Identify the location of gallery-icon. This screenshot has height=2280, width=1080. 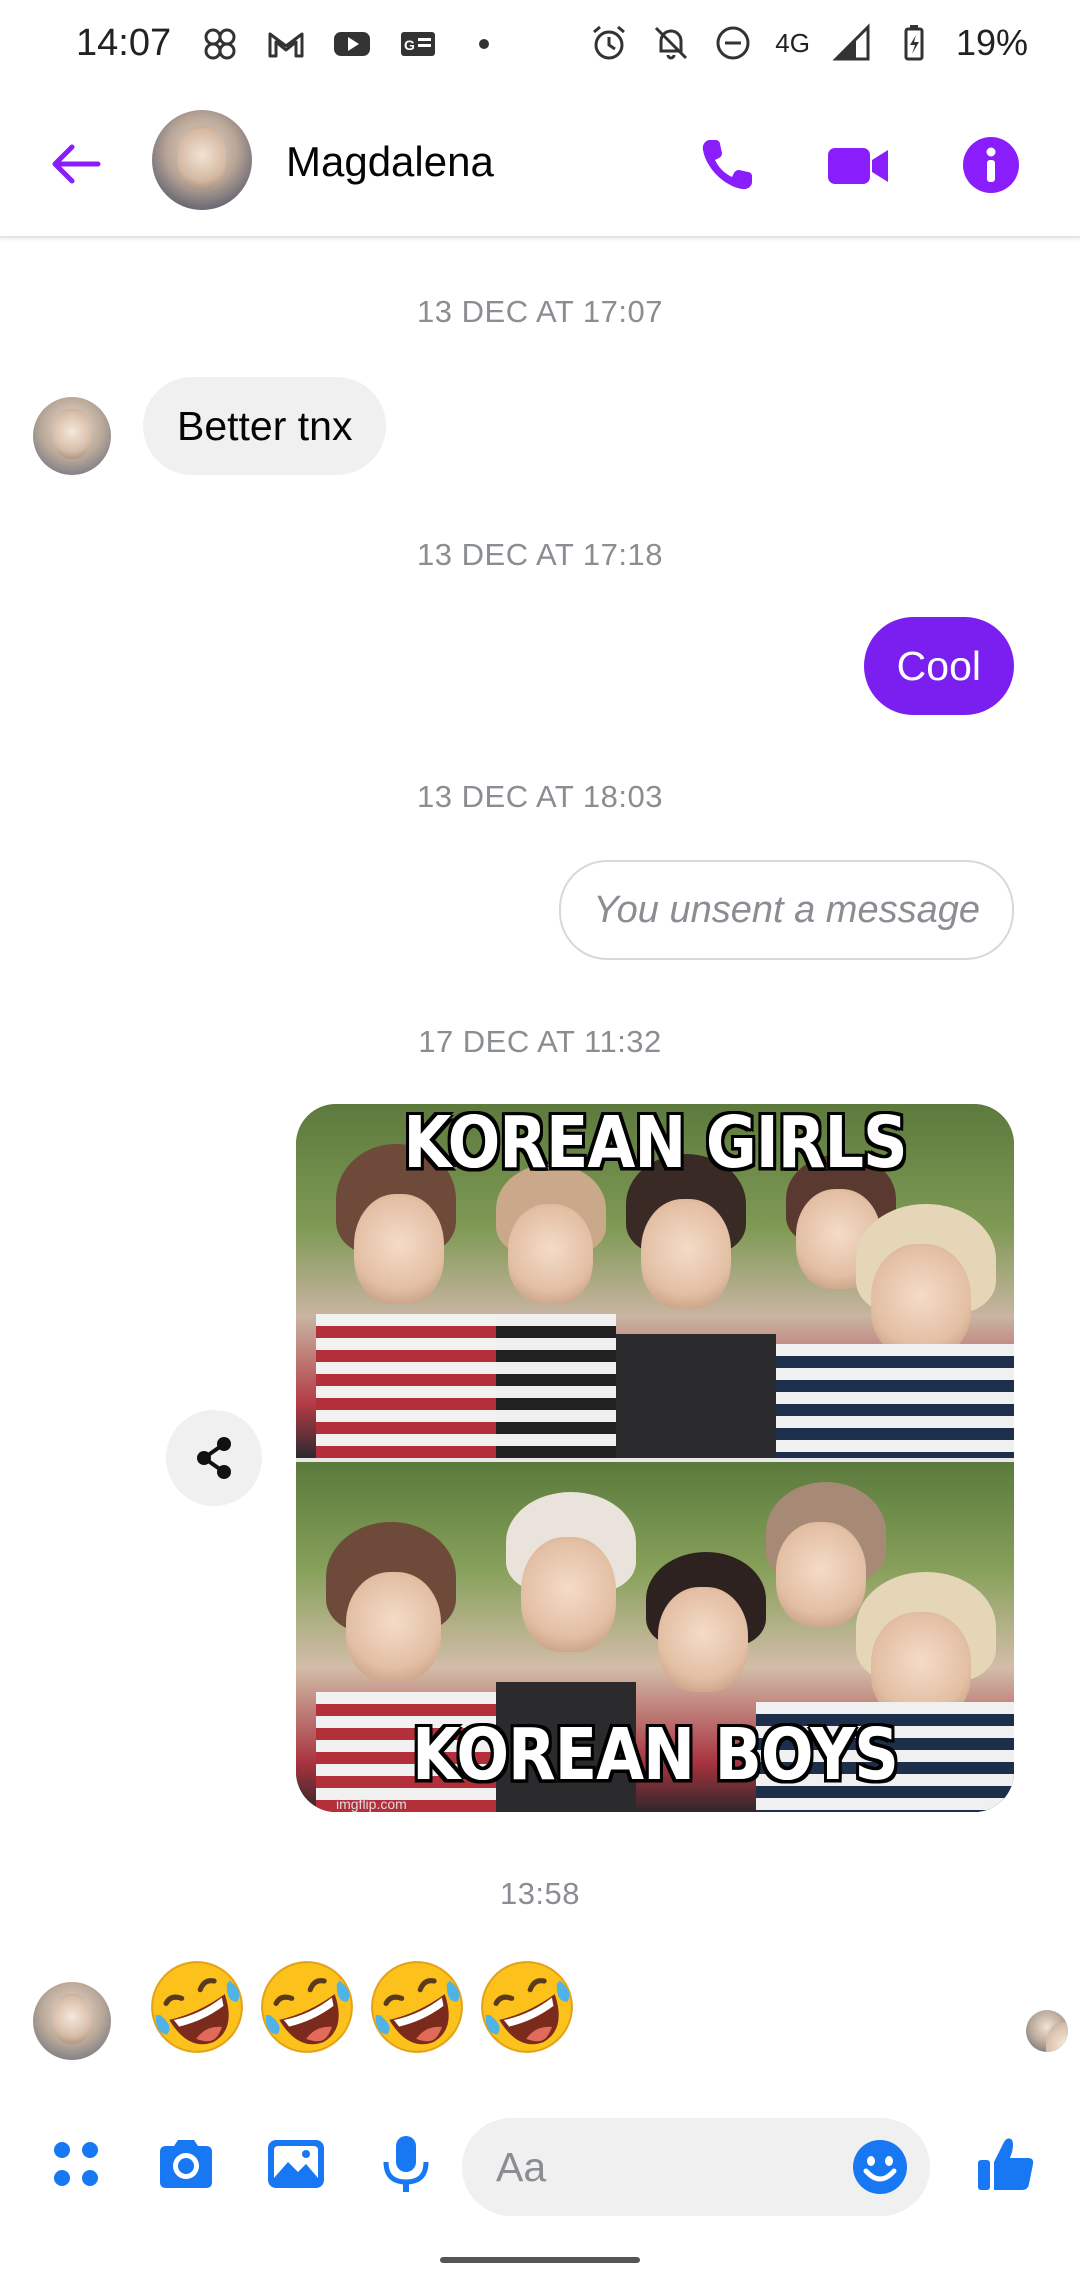
(296, 2164).